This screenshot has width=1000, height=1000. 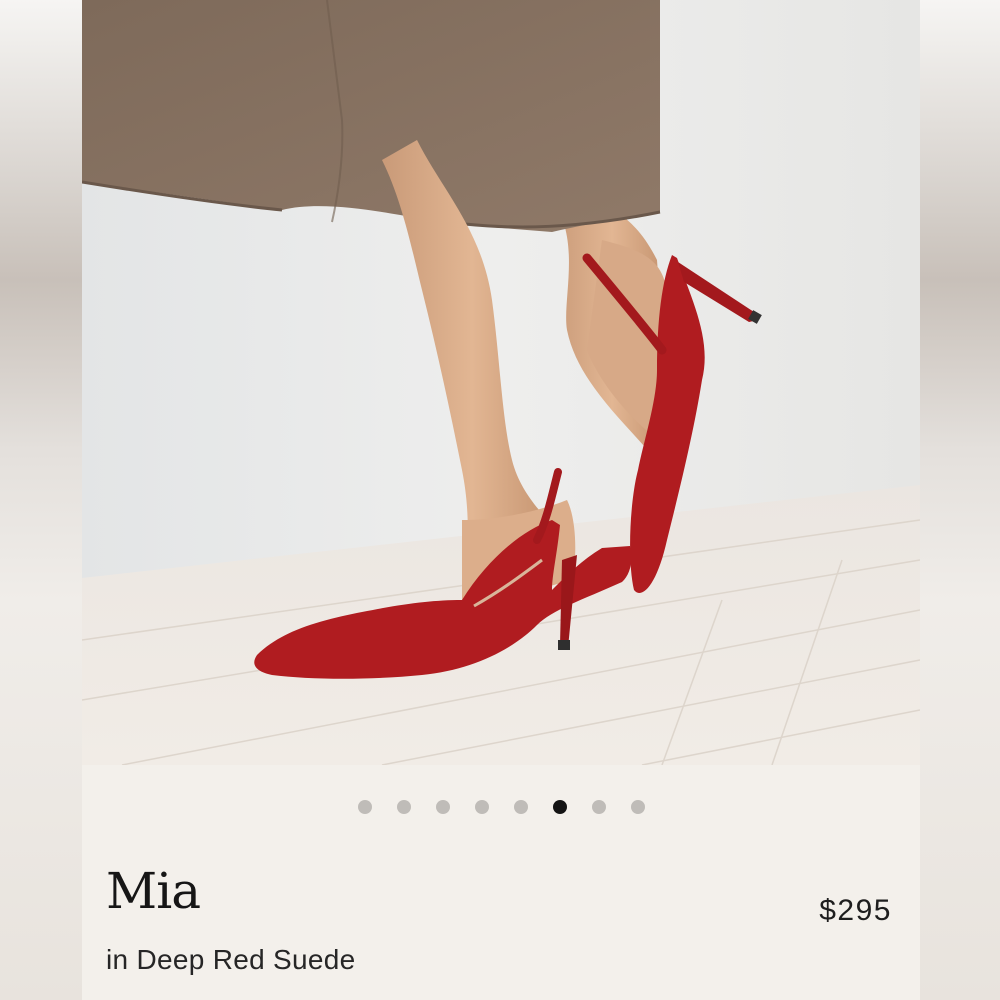 What do you see at coordinates (153, 891) in the screenshot?
I see `product-title: Mia` at bounding box center [153, 891].